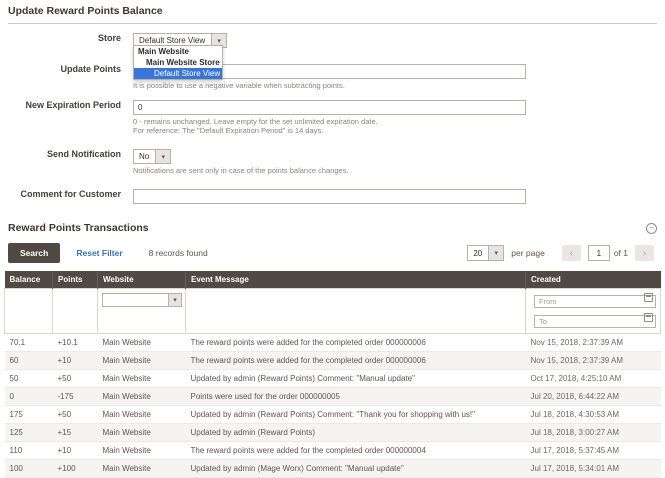 This screenshot has height=478, width=665. I want to click on store-option-main-website: Main Website, so click(178, 51).